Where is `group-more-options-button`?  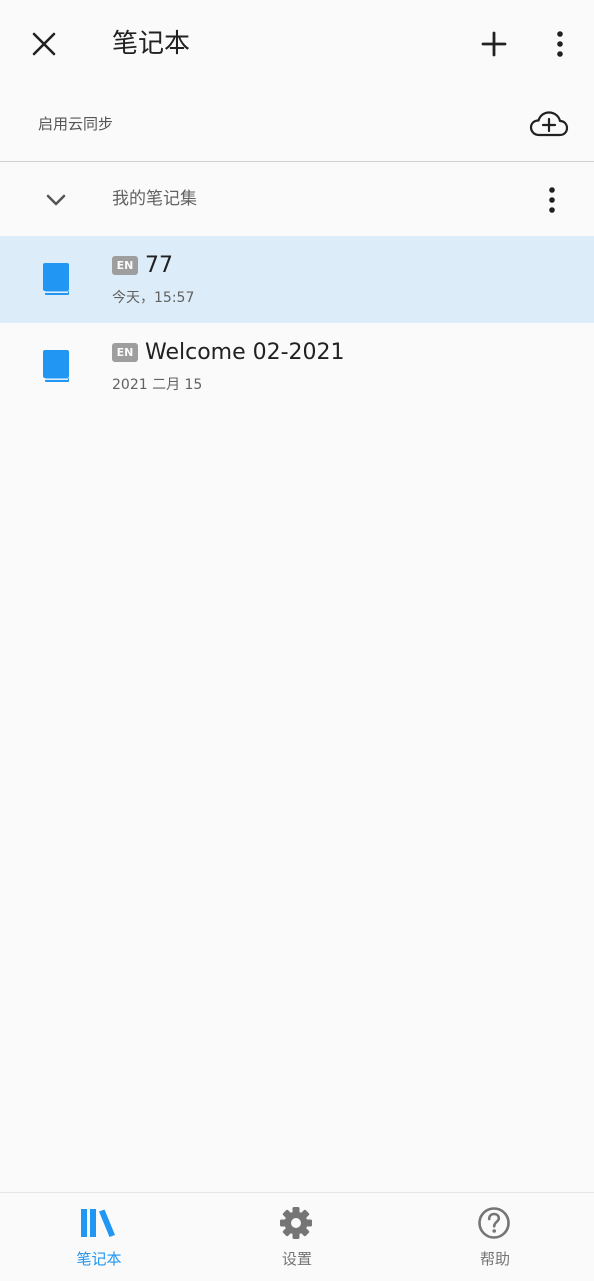 group-more-options-button is located at coordinates (552, 200).